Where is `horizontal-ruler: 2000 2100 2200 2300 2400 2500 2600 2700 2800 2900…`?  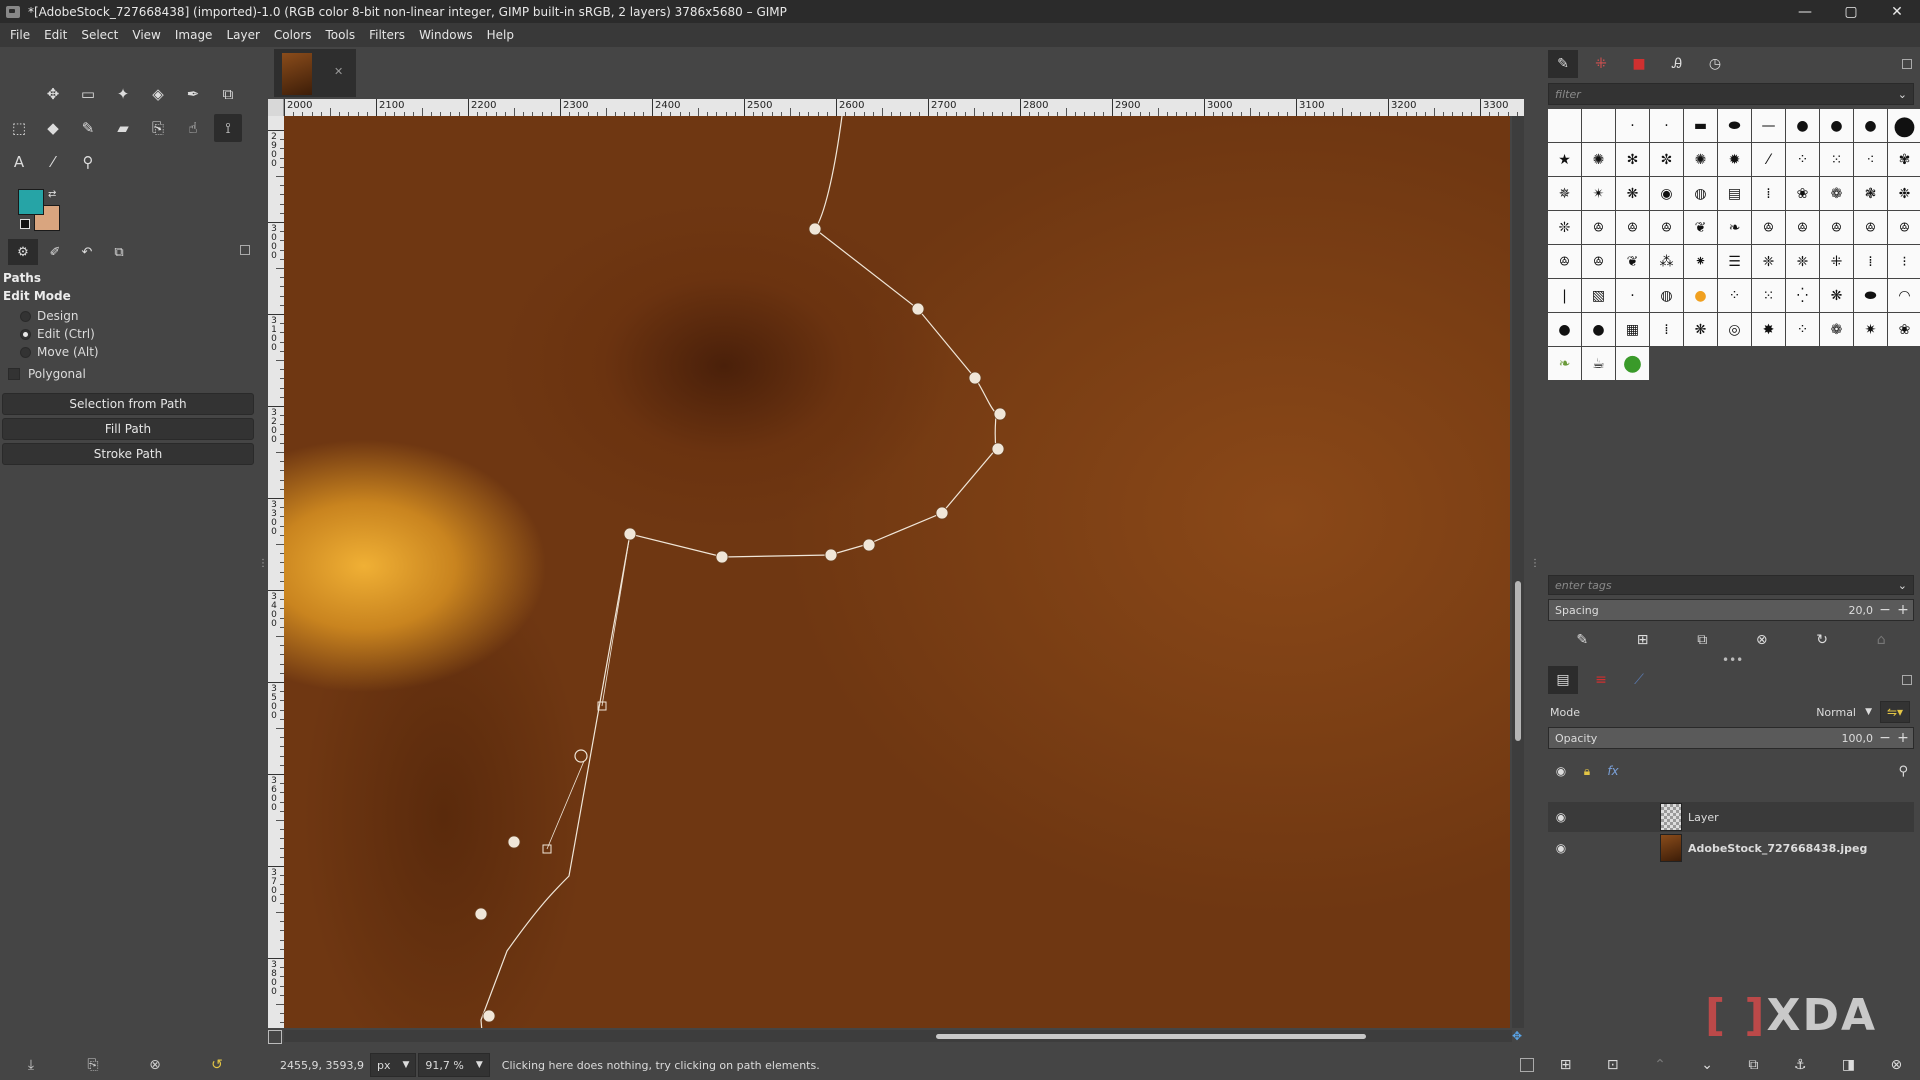 horizontal-ruler: 2000 2100 2200 2300 2400 2500 2600 2700 2800 2900… is located at coordinates (904, 107).